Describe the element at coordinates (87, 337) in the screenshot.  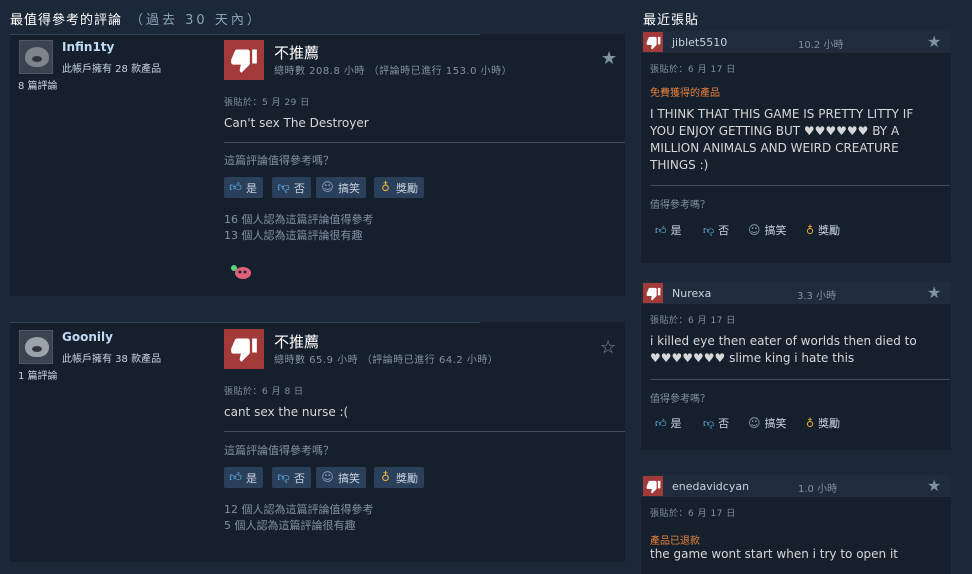
I see `reviewer-name: Goonily` at that location.